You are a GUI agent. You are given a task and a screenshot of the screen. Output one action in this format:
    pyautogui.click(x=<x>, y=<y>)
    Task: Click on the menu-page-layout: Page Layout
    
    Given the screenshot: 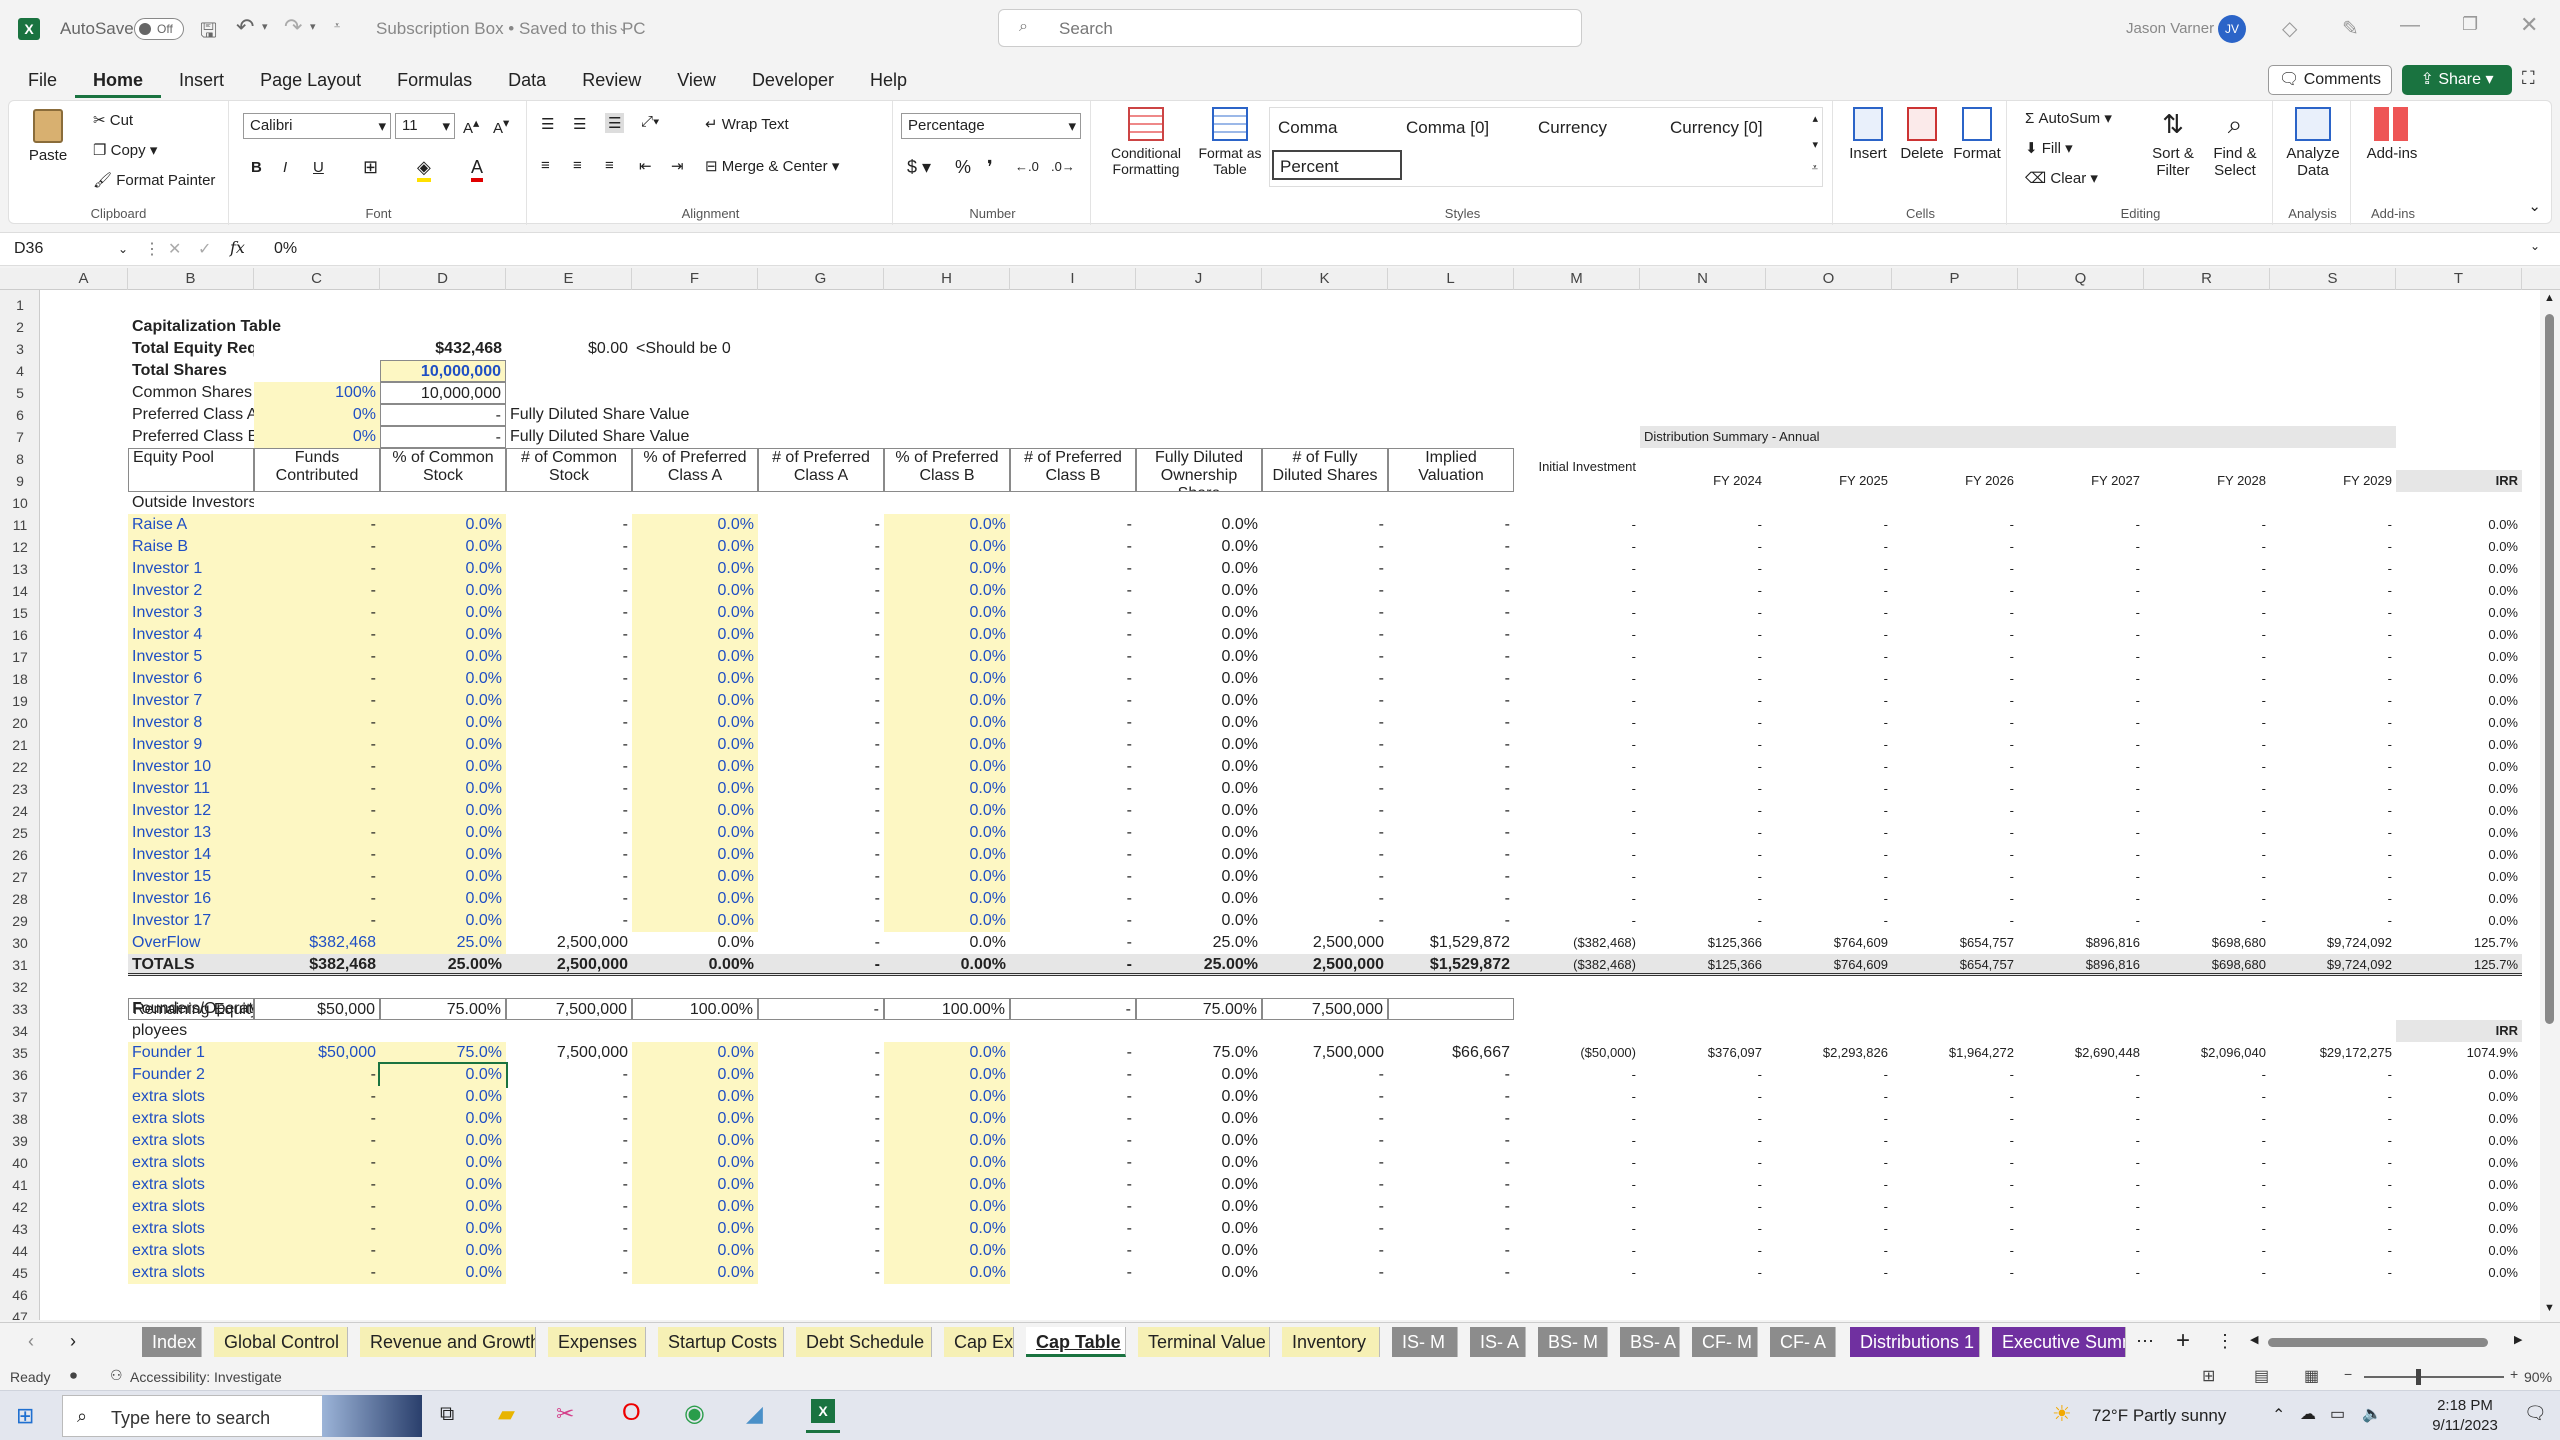 What is the action you would take?
    pyautogui.click(x=310, y=80)
    